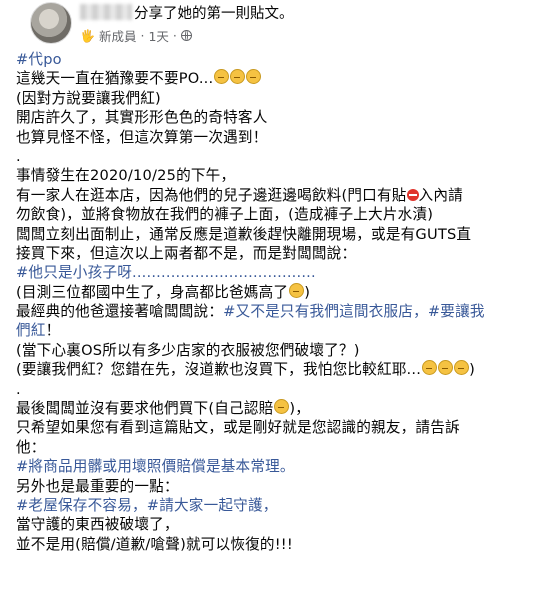 This screenshot has height=600, width=550. I want to click on text-line: 最經典的他爸還接著嗆闆闆說：#又不是只有我們這間衣服店，#要讓我, so click(250, 312).